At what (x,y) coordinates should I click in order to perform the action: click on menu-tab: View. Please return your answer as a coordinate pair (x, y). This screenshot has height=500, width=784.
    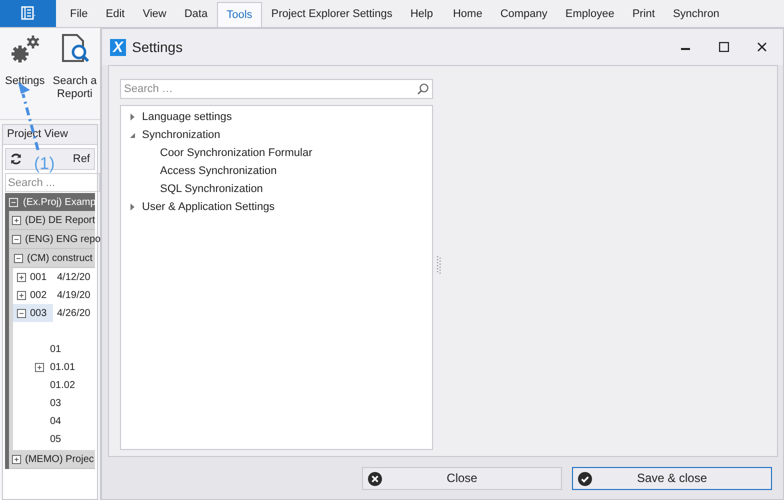
    Looking at the image, I should click on (155, 14).